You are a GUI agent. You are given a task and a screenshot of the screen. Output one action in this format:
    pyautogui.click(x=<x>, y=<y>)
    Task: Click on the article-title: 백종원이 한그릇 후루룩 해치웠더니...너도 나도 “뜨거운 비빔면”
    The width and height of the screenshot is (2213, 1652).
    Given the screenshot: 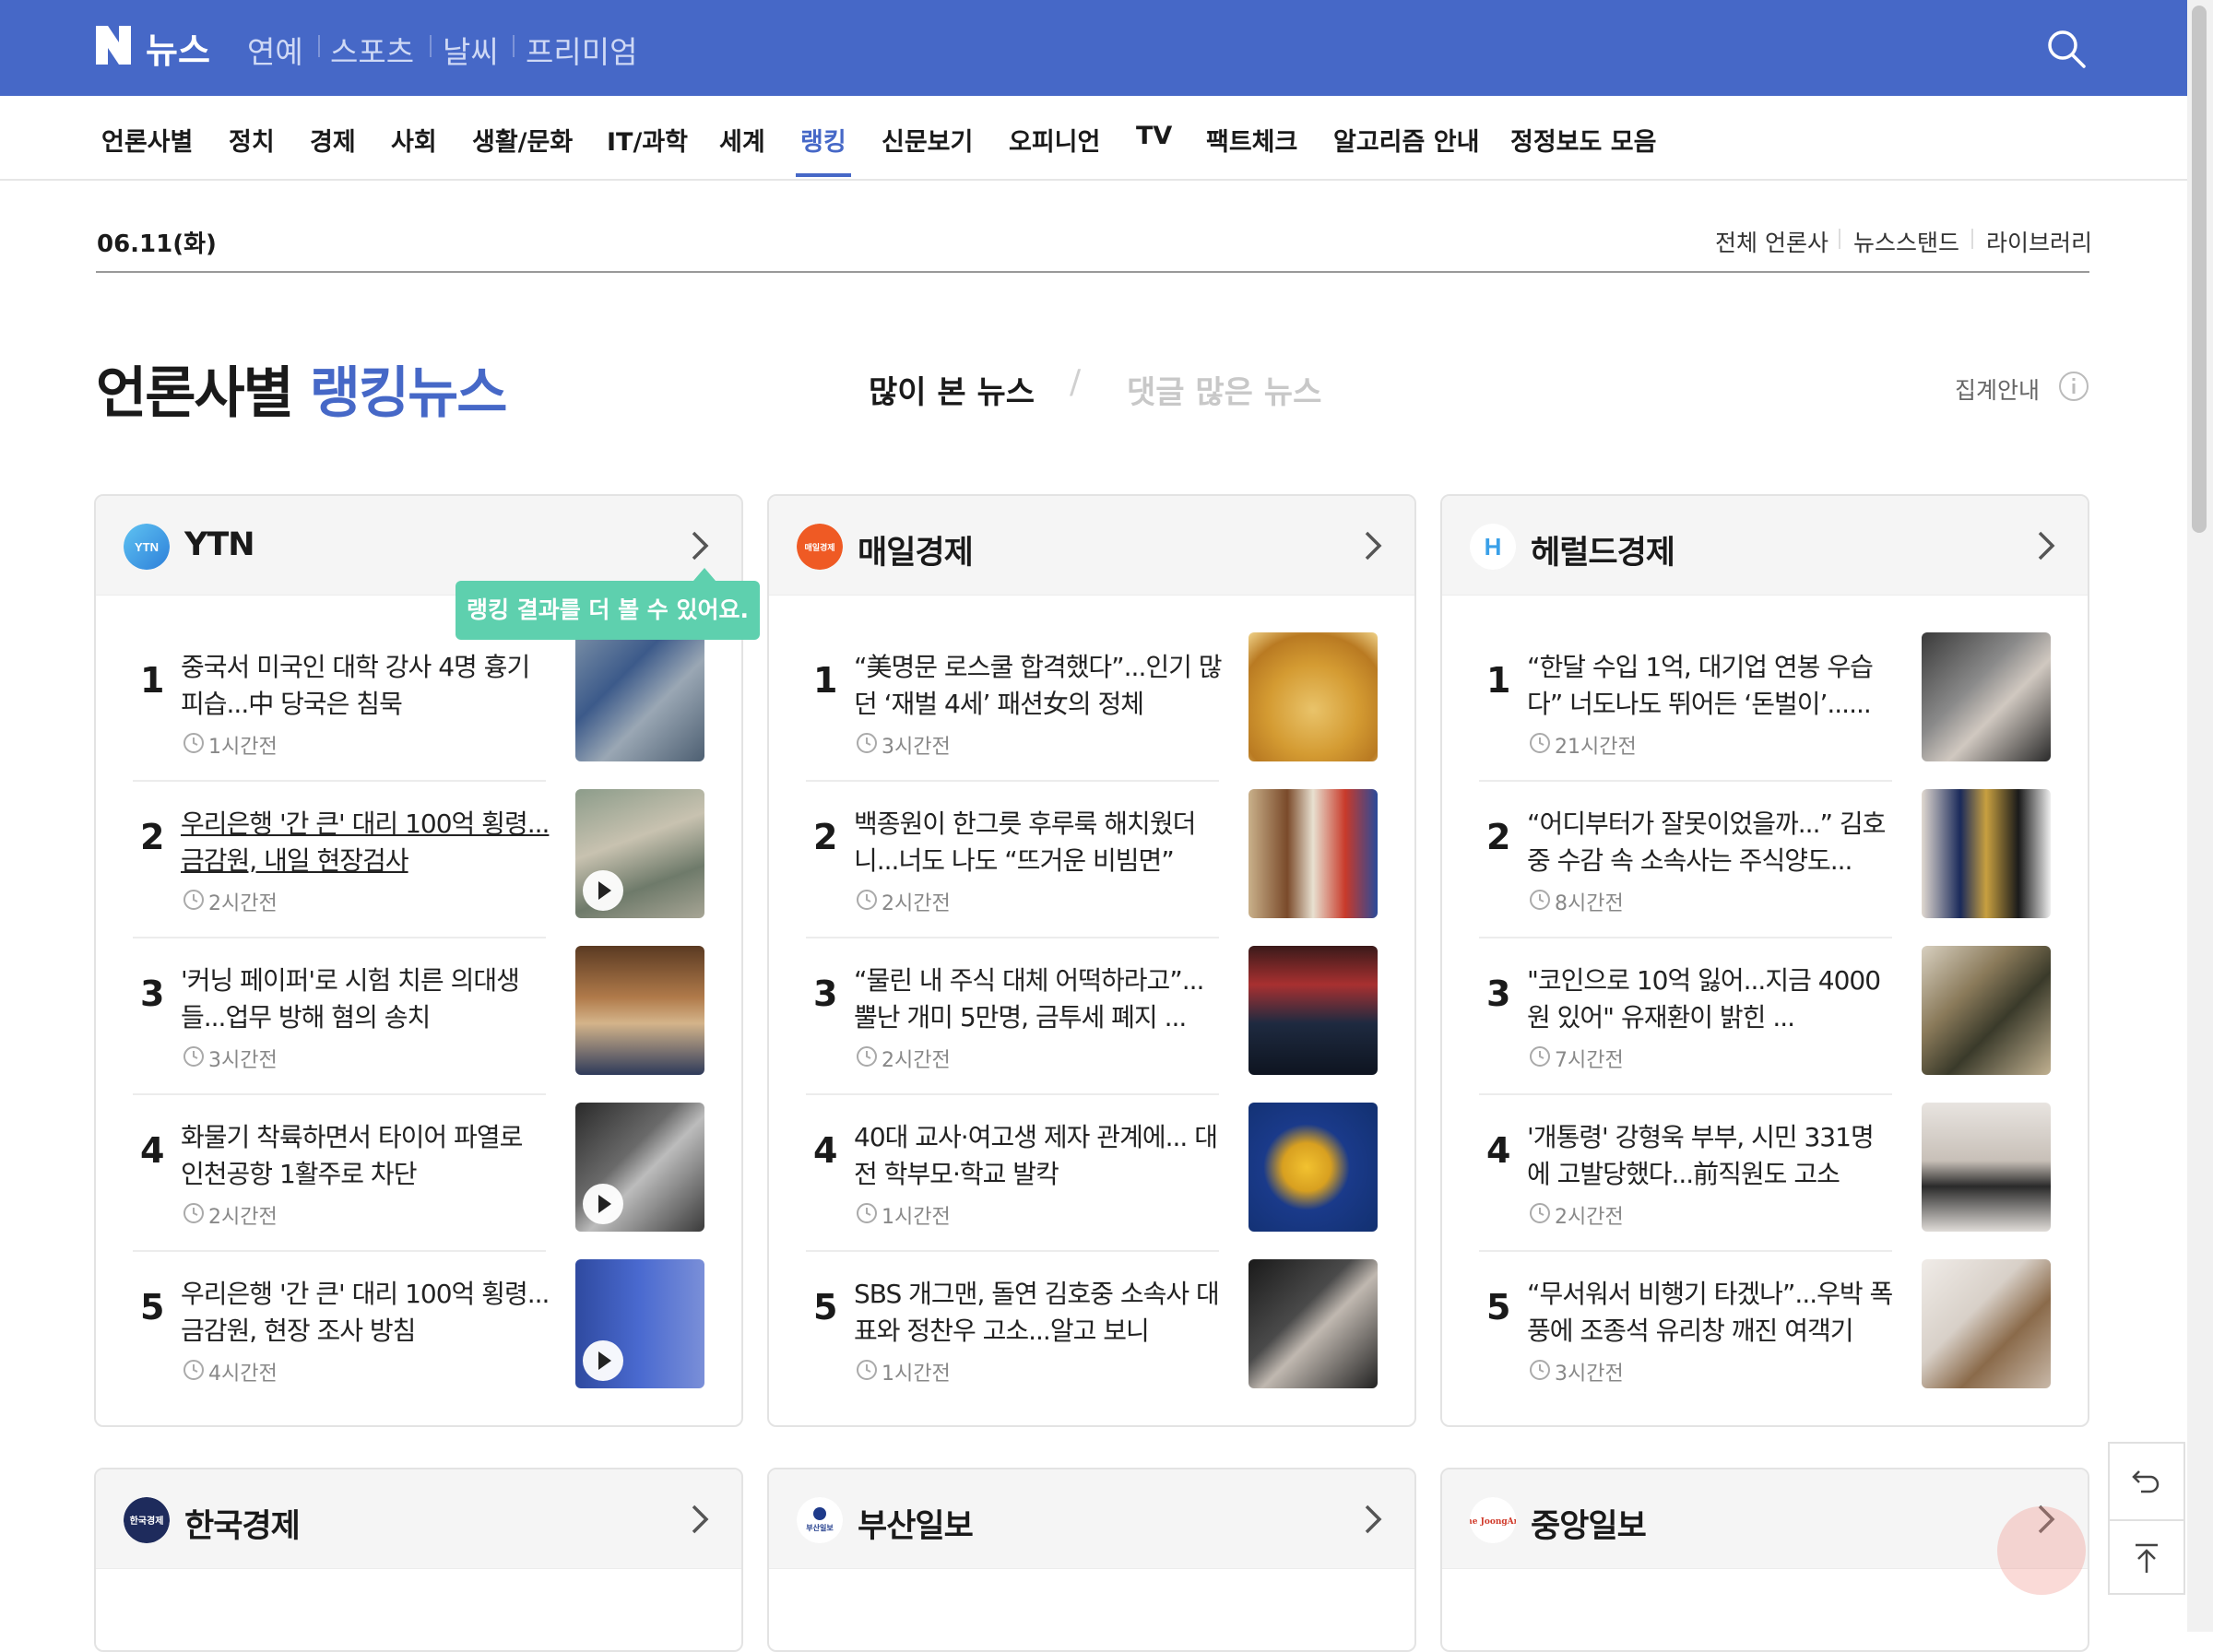 What is the action you would take?
    pyautogui.click(x=1038, y=842)
    